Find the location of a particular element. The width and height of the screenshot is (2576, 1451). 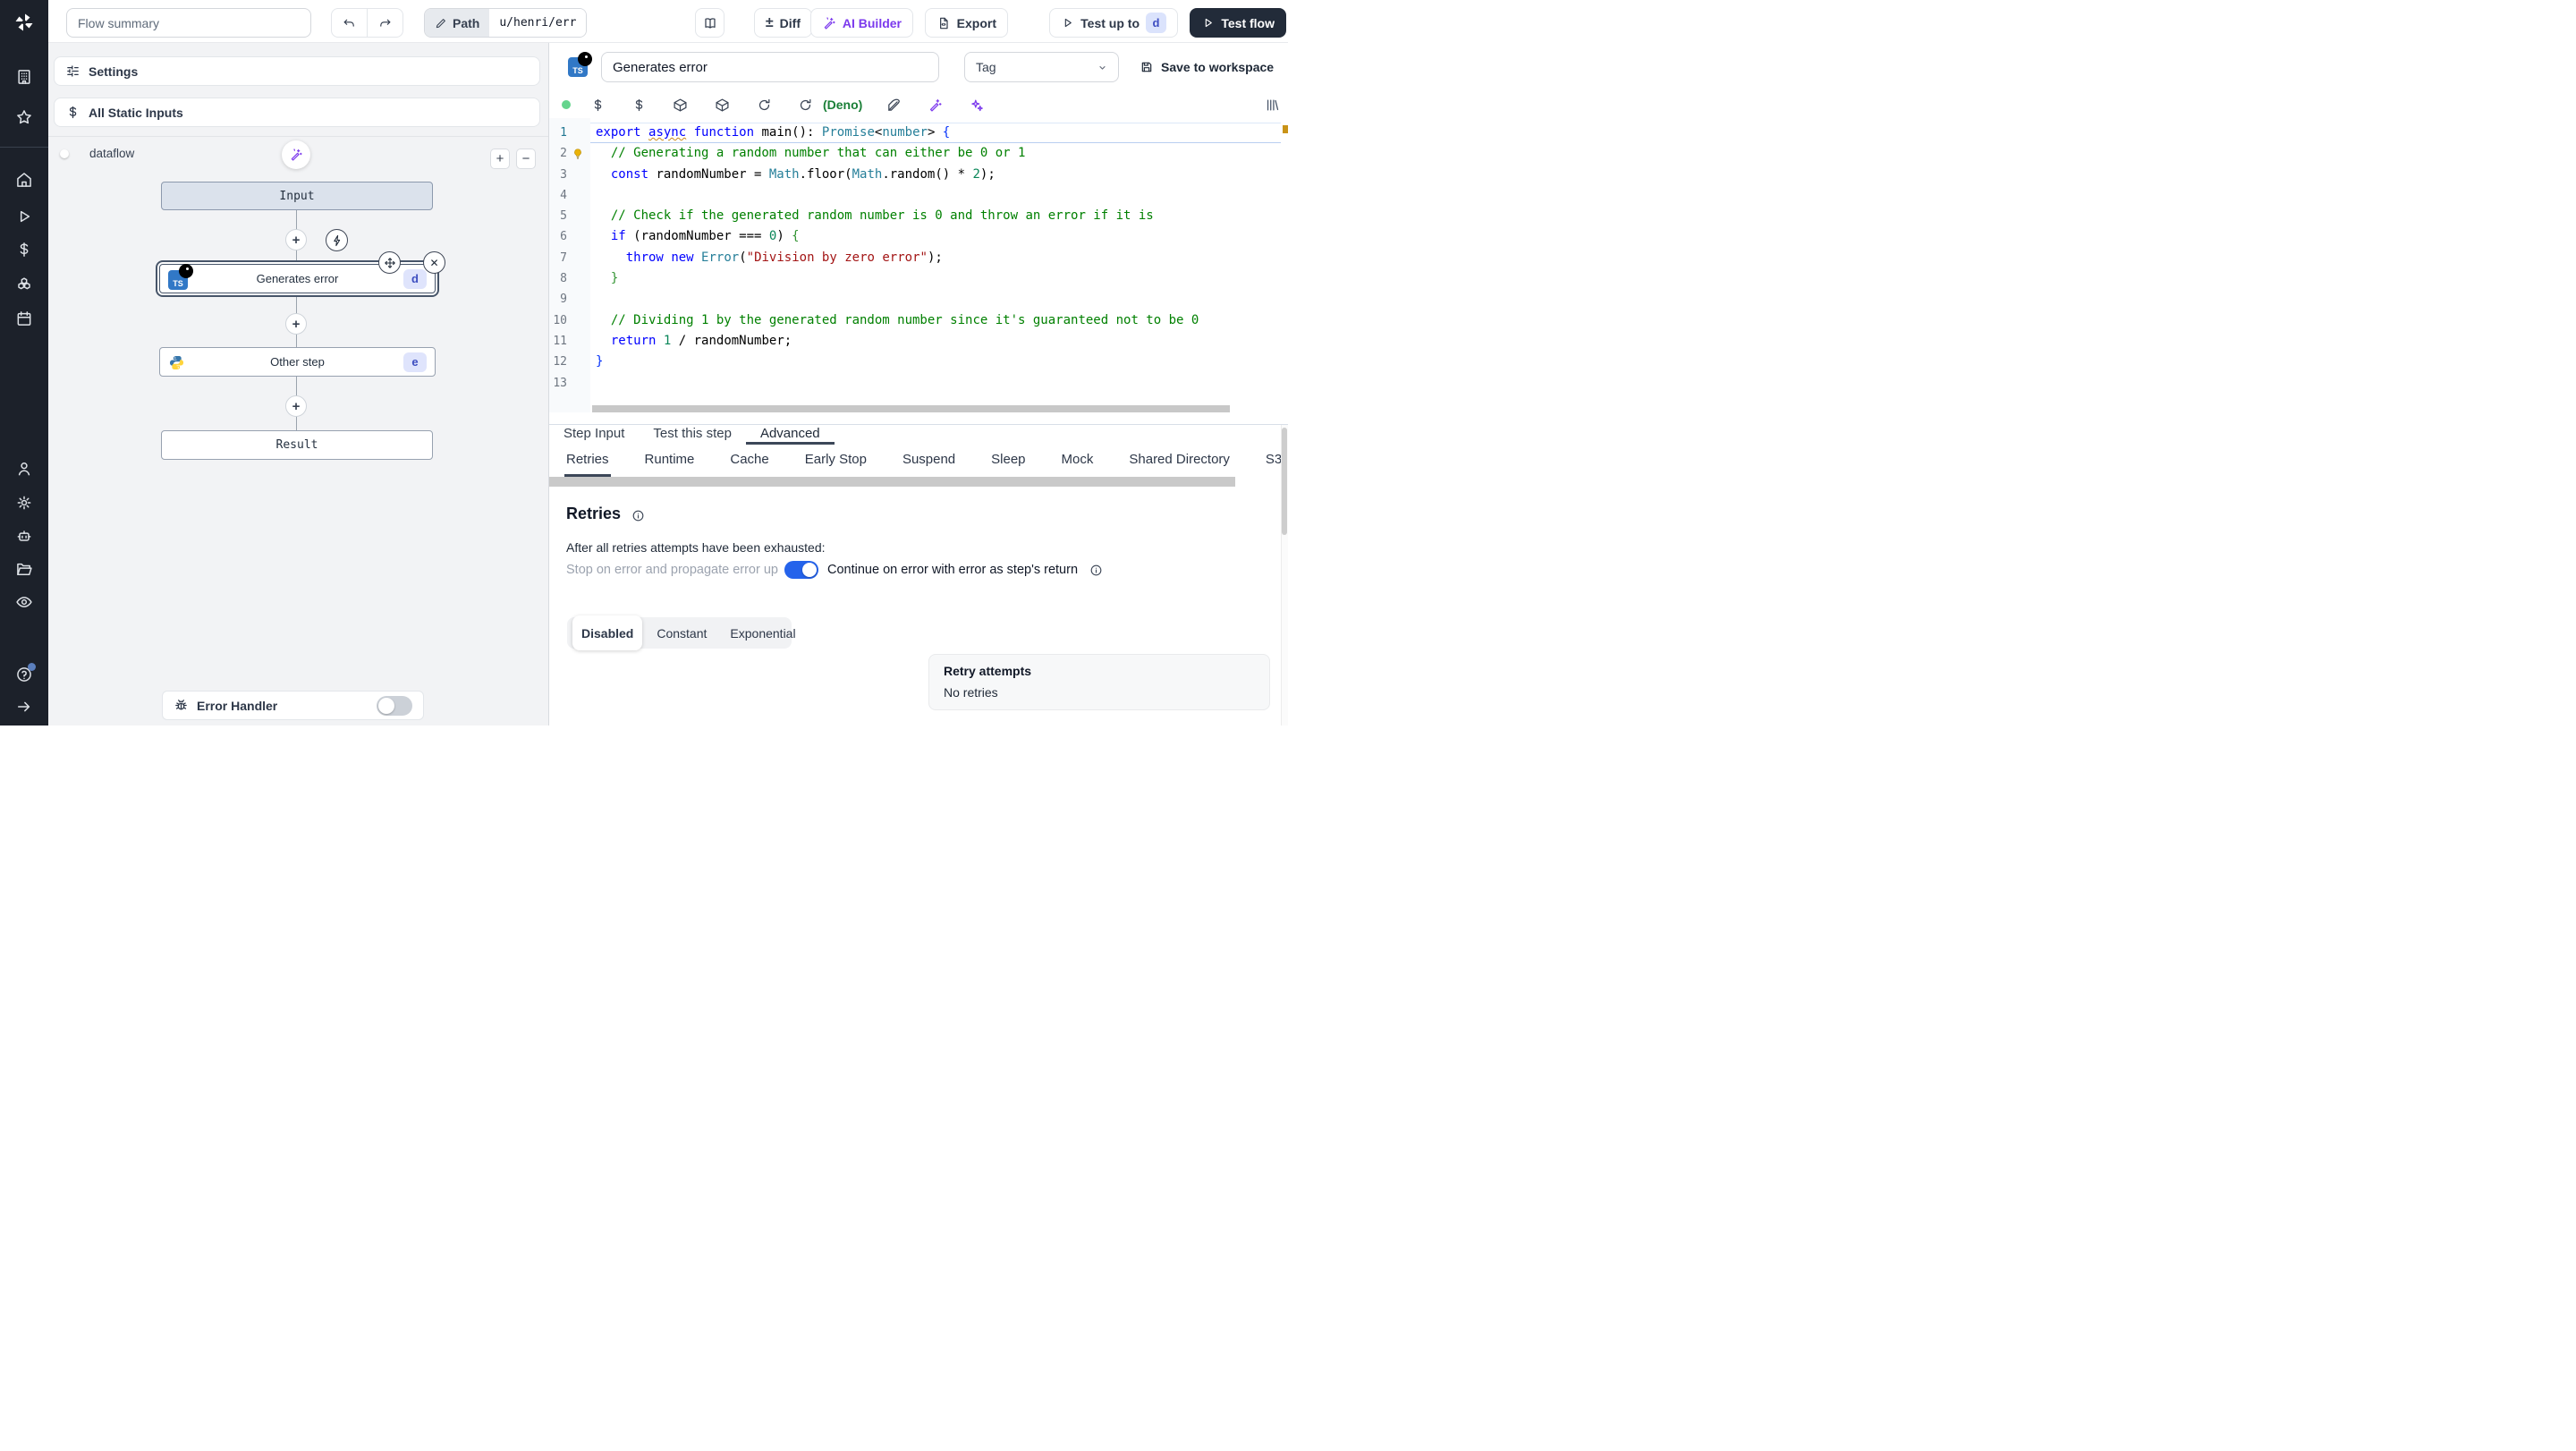

diff-button: ± Diff is located at coordinates (782, 23).